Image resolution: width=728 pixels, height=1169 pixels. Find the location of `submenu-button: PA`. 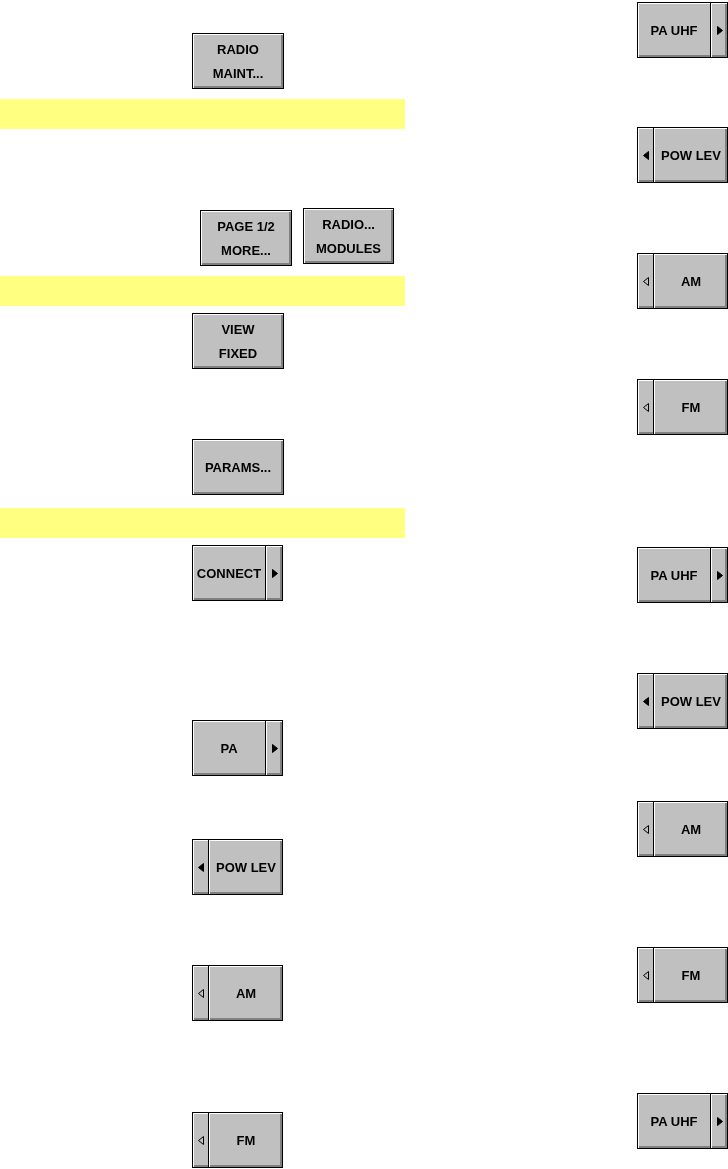

submenu-button: PA is located at coordinates (237, 748).